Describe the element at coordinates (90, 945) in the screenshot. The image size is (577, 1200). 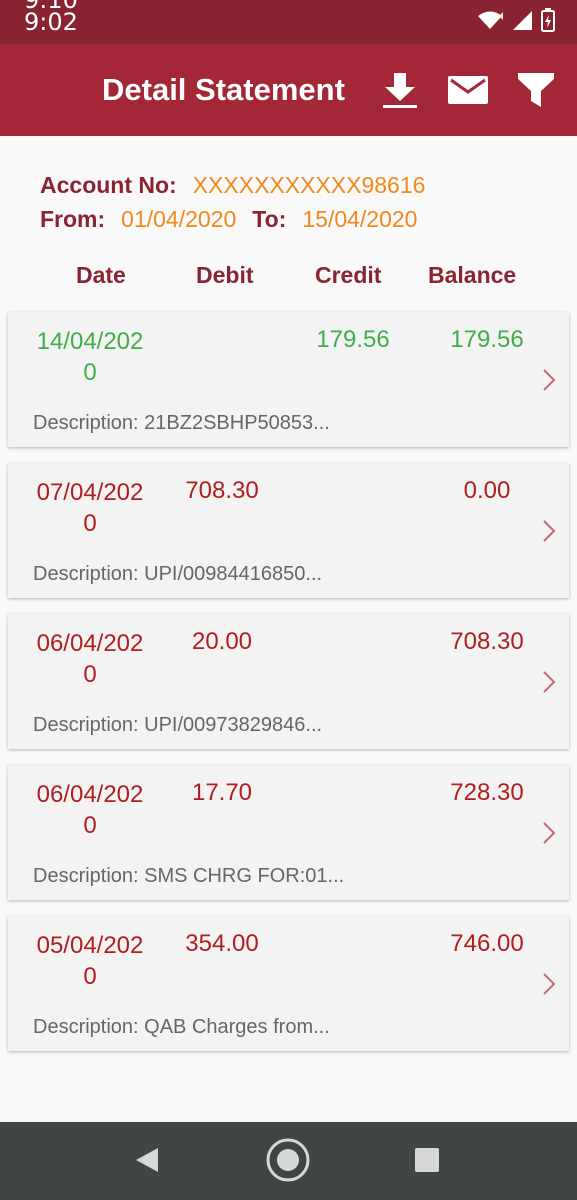
I see `txn-date-line1: 05/04/202` at that location.